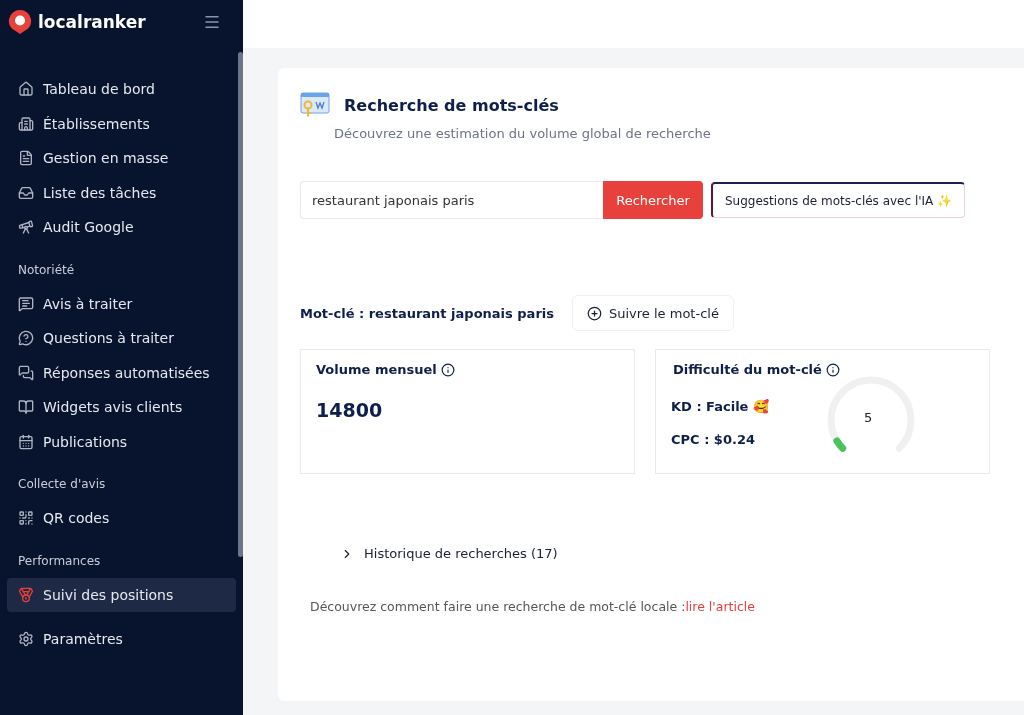 Image resolution: width=1024 pixels, height=715 pixels. Describe the element at coordinates (212, 22) in the screenshot. I see `menu-icon` at that location.